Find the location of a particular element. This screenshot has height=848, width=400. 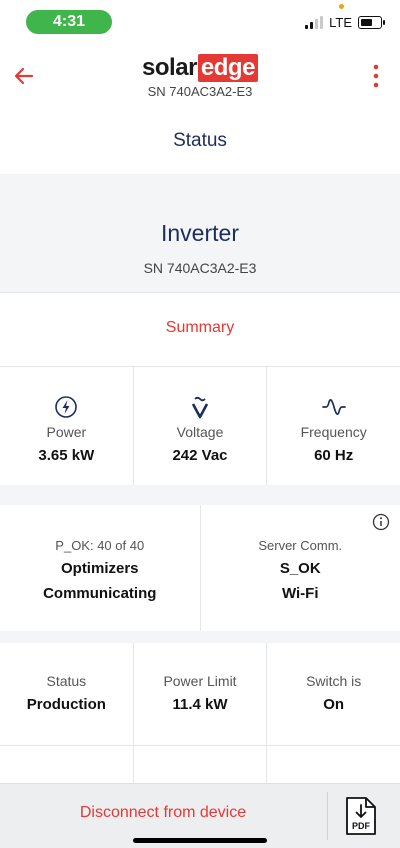

optimizers-cell: P_OK: 40 of 40 Optimizers Communicating is located at coordinates (100, 568).